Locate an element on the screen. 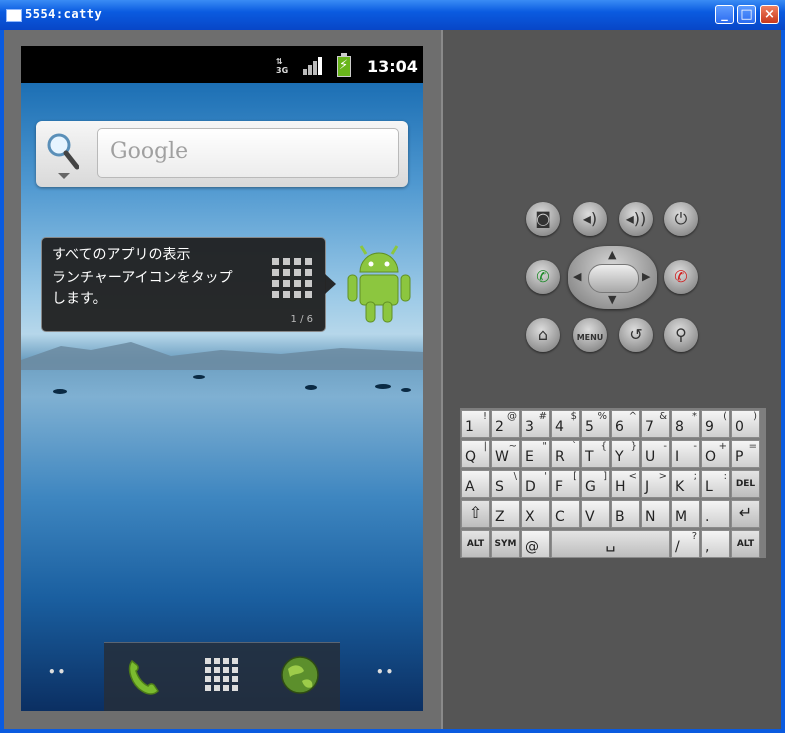 This screenshot has height=733, width=785. key-label: 8 is located at coordinates (679, 427).